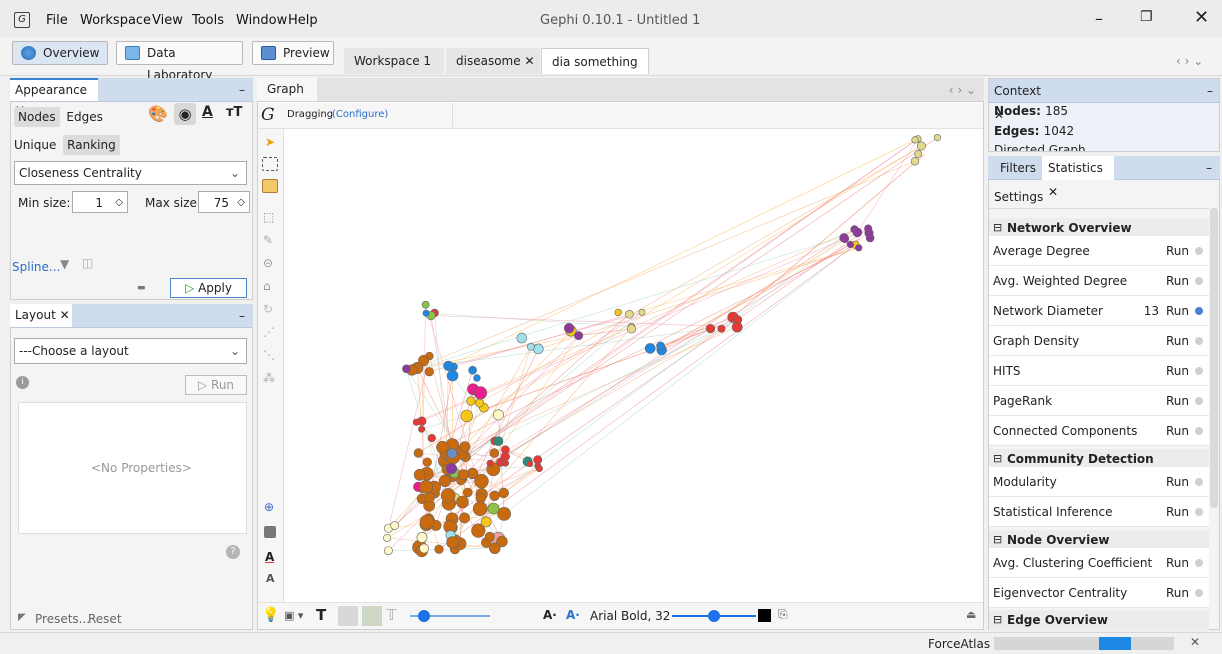 The height and width of the screenshot is (654, 1222). I want to click on statistics-tab: Statistics ✕, so click(1078, 177).